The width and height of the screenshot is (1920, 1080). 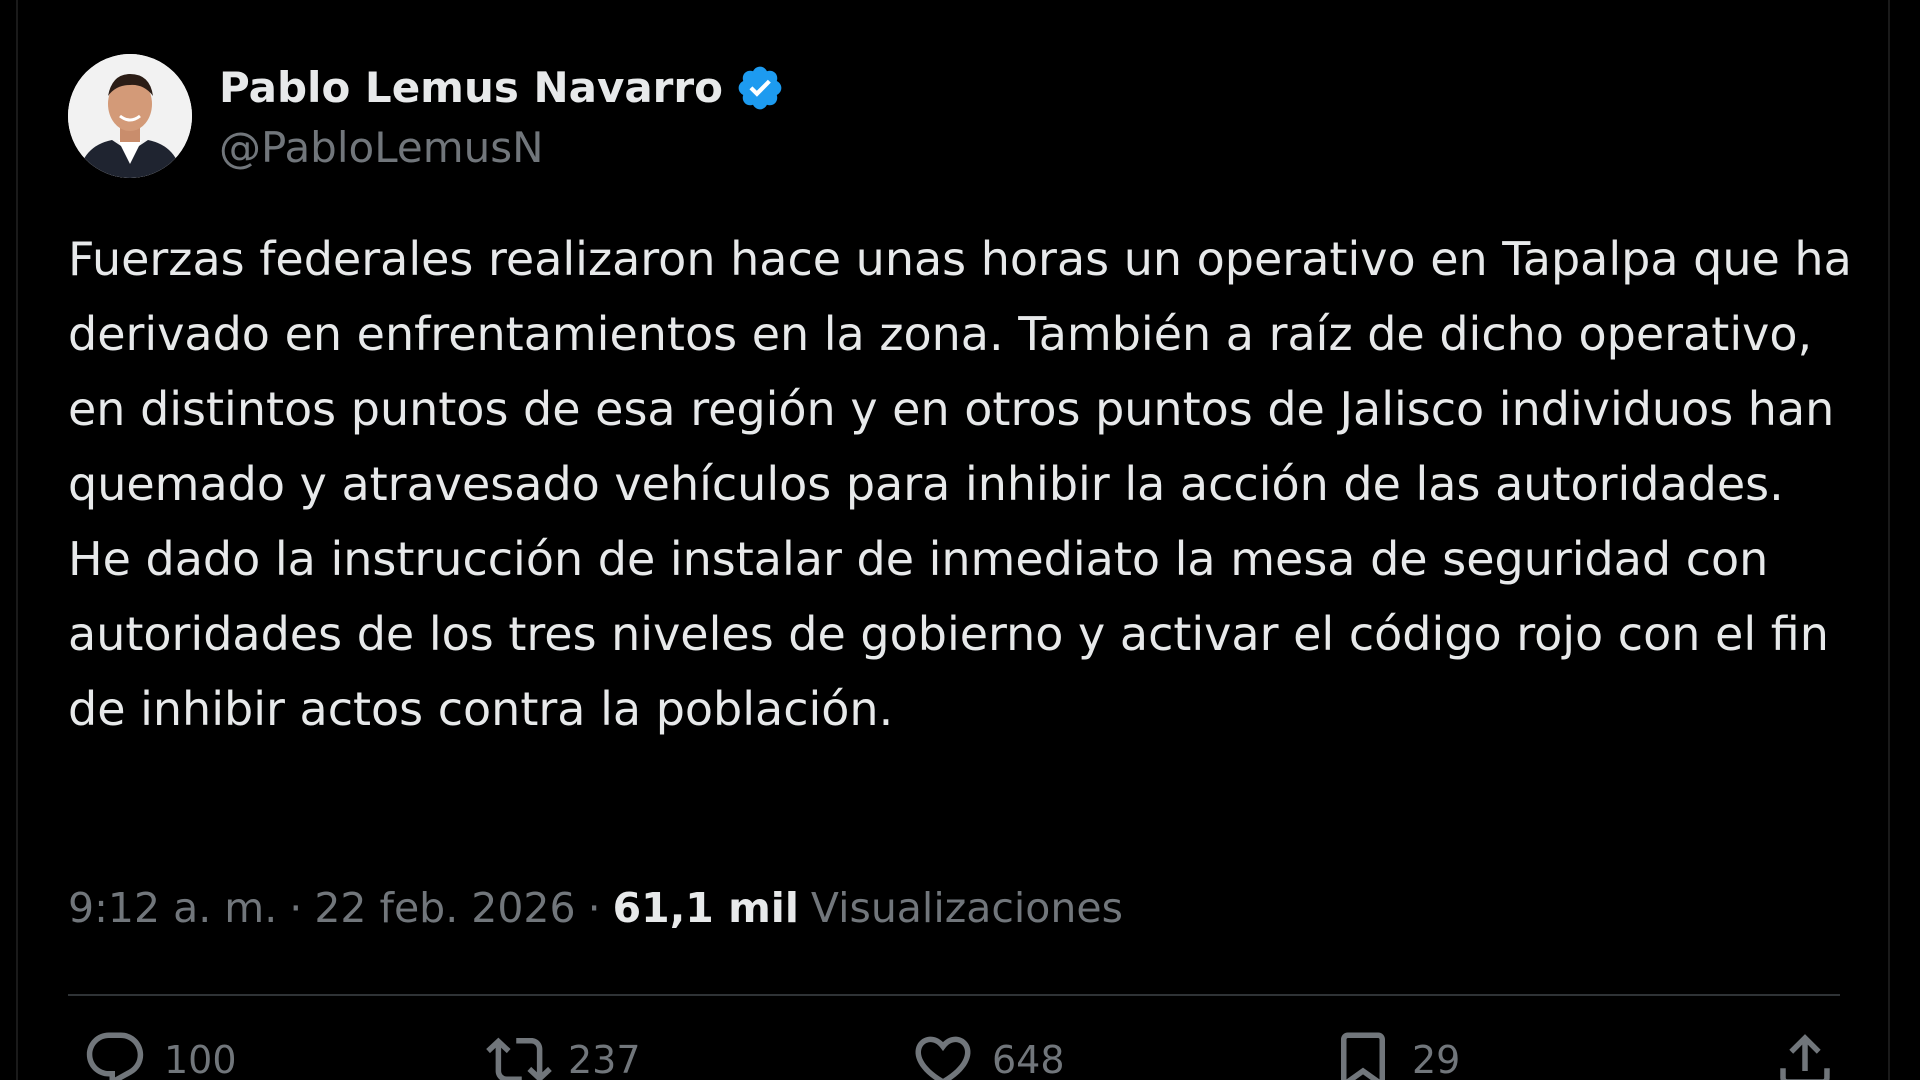 I want to click on action-bar: 100 237 648 29, so click(x=954, y=1055).